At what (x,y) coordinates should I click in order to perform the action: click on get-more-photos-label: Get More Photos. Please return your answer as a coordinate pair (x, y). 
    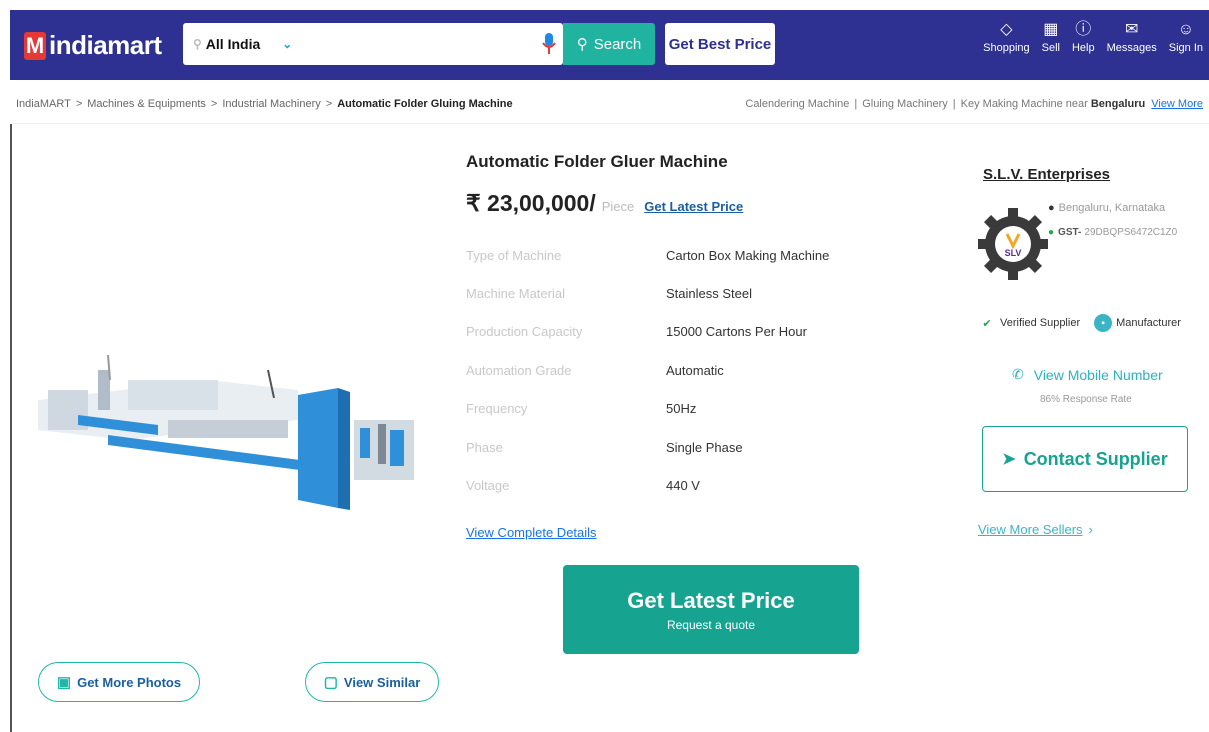
    Looking at the image, I should click on (129, 682).